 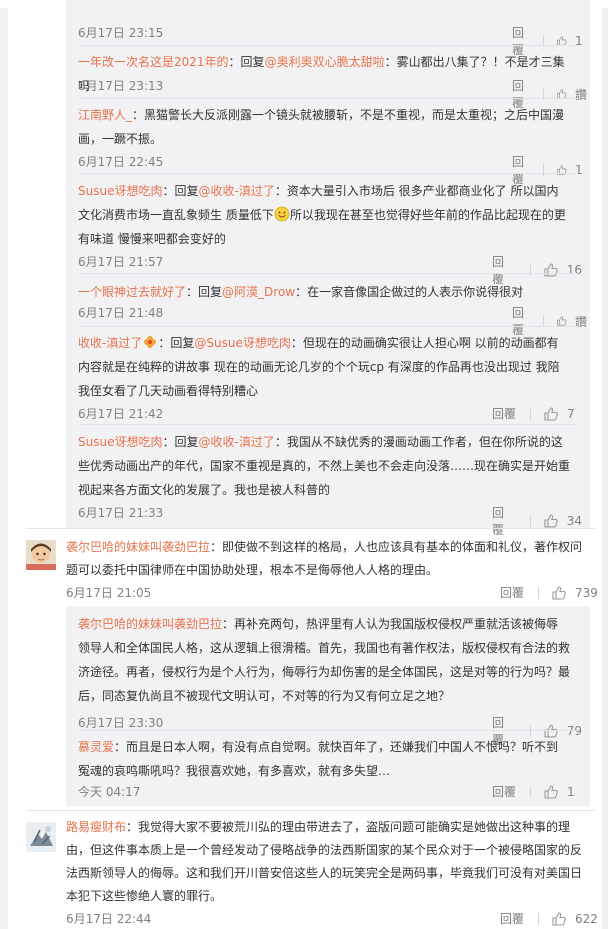 What do you see at coordinates (574, 521) in the screenshot?
I see `like-count: 34` at bounding box center [574, 521].